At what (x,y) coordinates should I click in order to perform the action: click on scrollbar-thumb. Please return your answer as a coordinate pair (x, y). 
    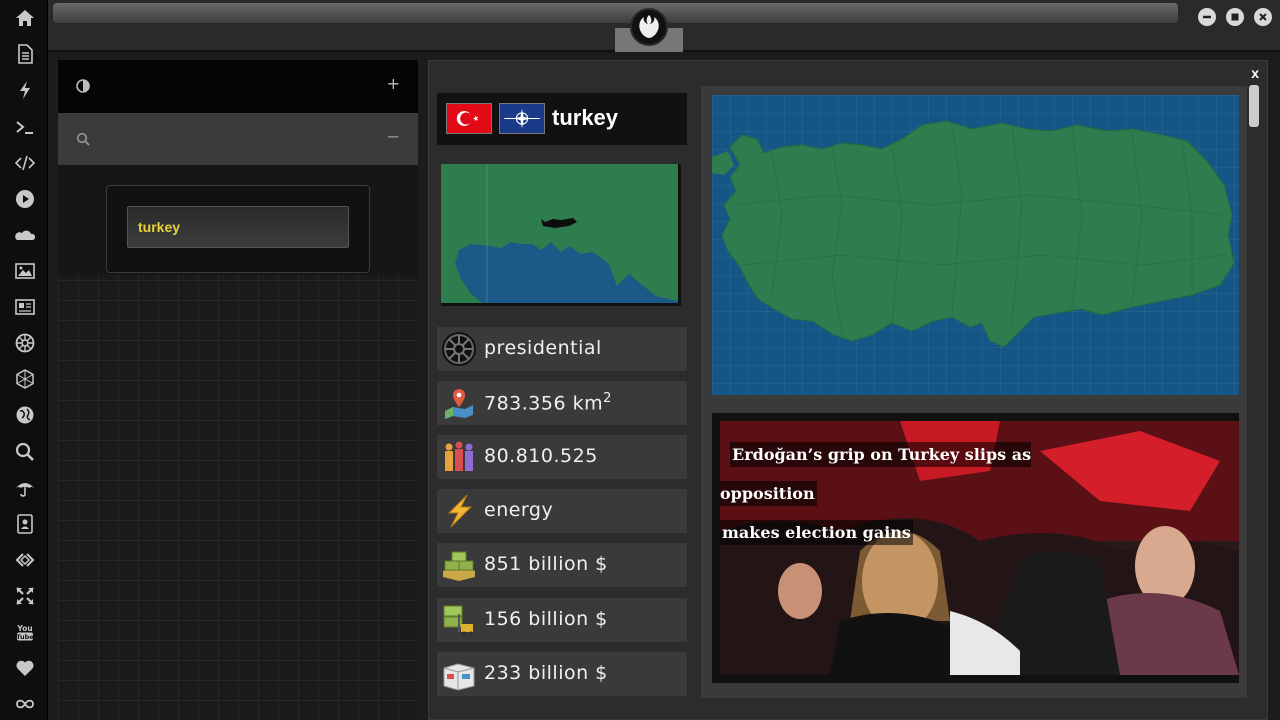
    Looking at the image, I should click on (1254, 106).